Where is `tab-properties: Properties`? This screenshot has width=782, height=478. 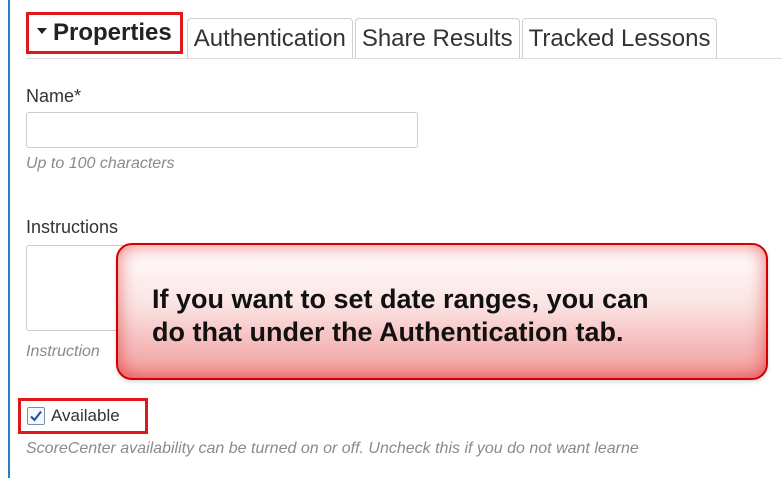
tab-properties: Properties is located at coordinates (104, 33).